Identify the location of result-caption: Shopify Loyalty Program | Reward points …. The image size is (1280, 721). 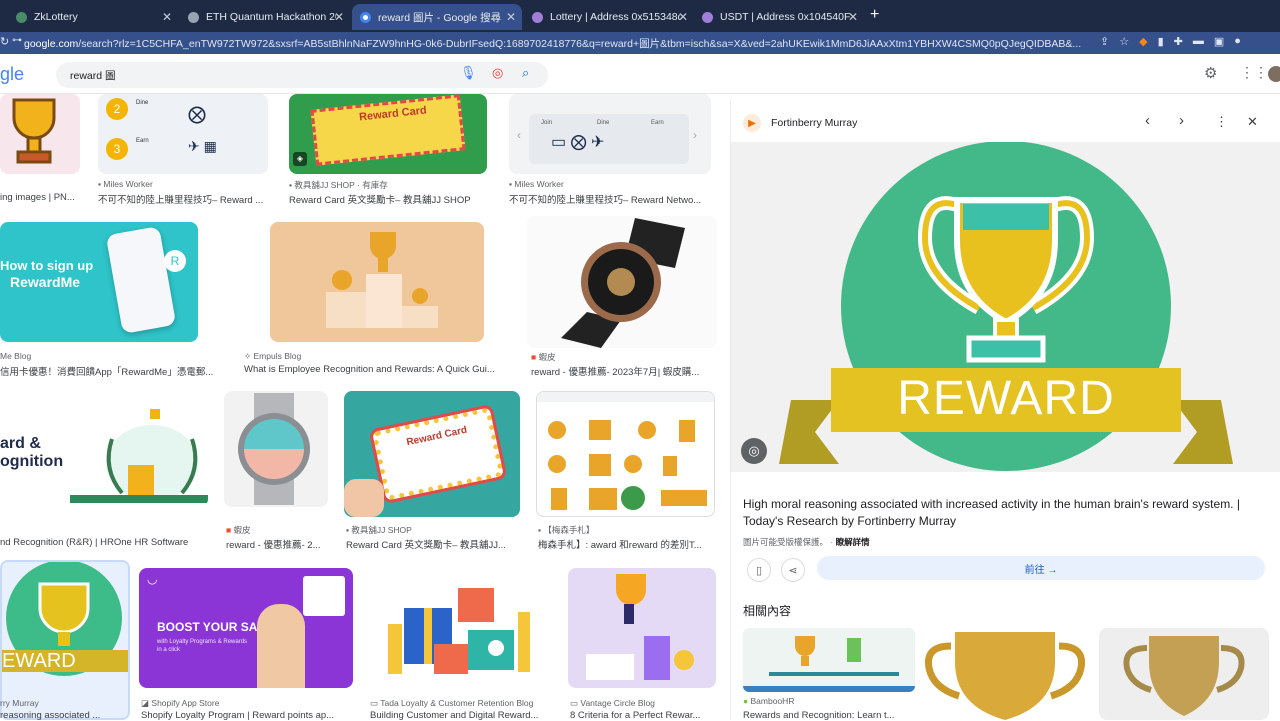
(248, 715).